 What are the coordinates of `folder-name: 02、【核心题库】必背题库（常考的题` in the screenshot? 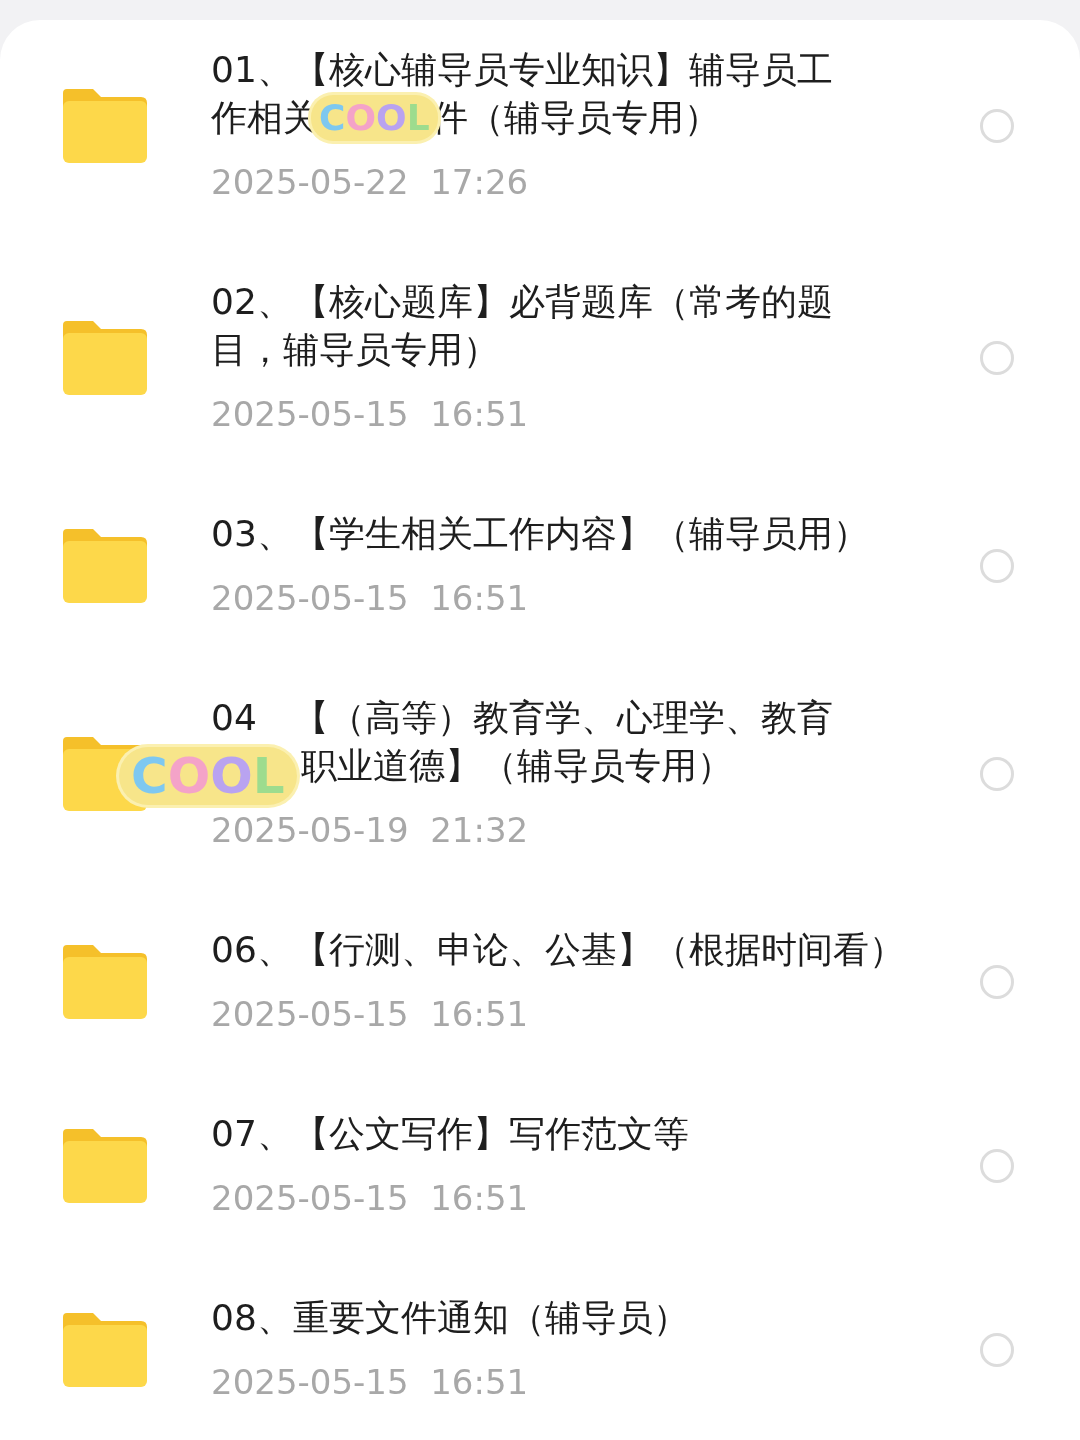 It's located at (522, 302).